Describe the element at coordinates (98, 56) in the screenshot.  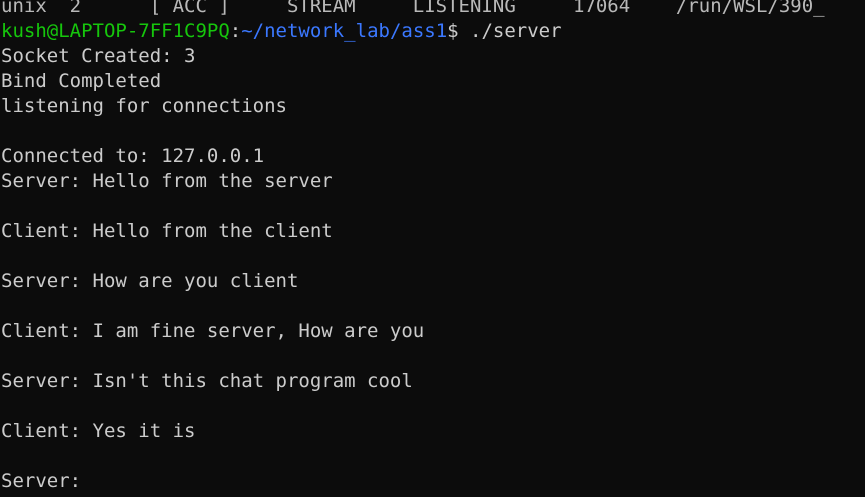
I see `output-line-socket-created: Socket Created: 3` at that location.